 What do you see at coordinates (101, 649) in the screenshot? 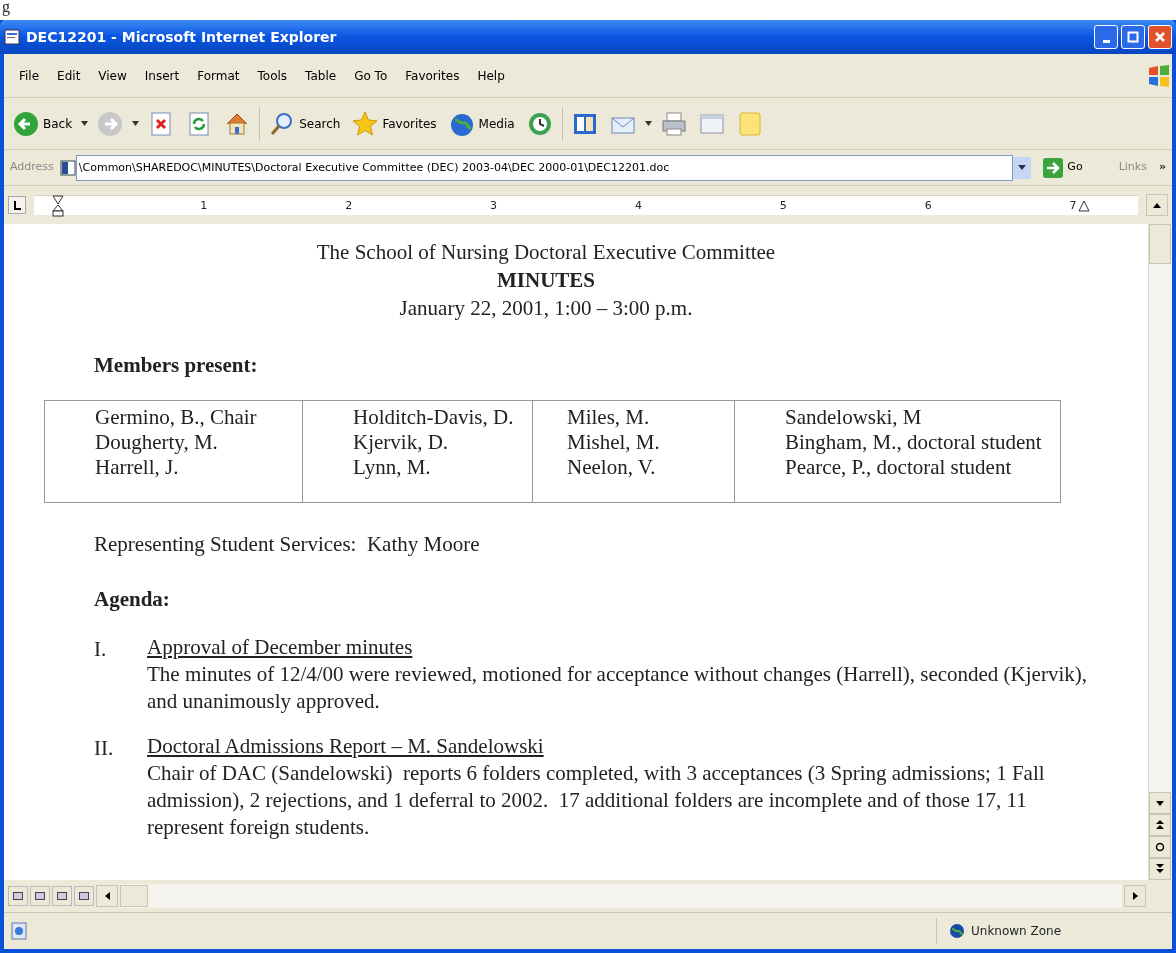
I see `item-numeral: I.` at bounding box center [101, 649].